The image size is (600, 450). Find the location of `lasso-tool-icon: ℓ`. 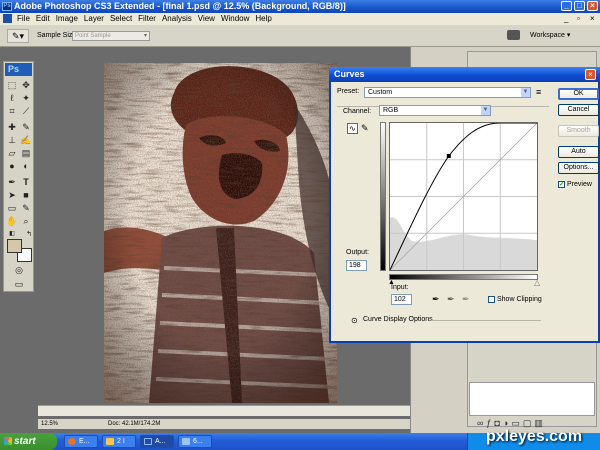

lasso-tool-icon: ℓ is located at coordinates (12, 98).